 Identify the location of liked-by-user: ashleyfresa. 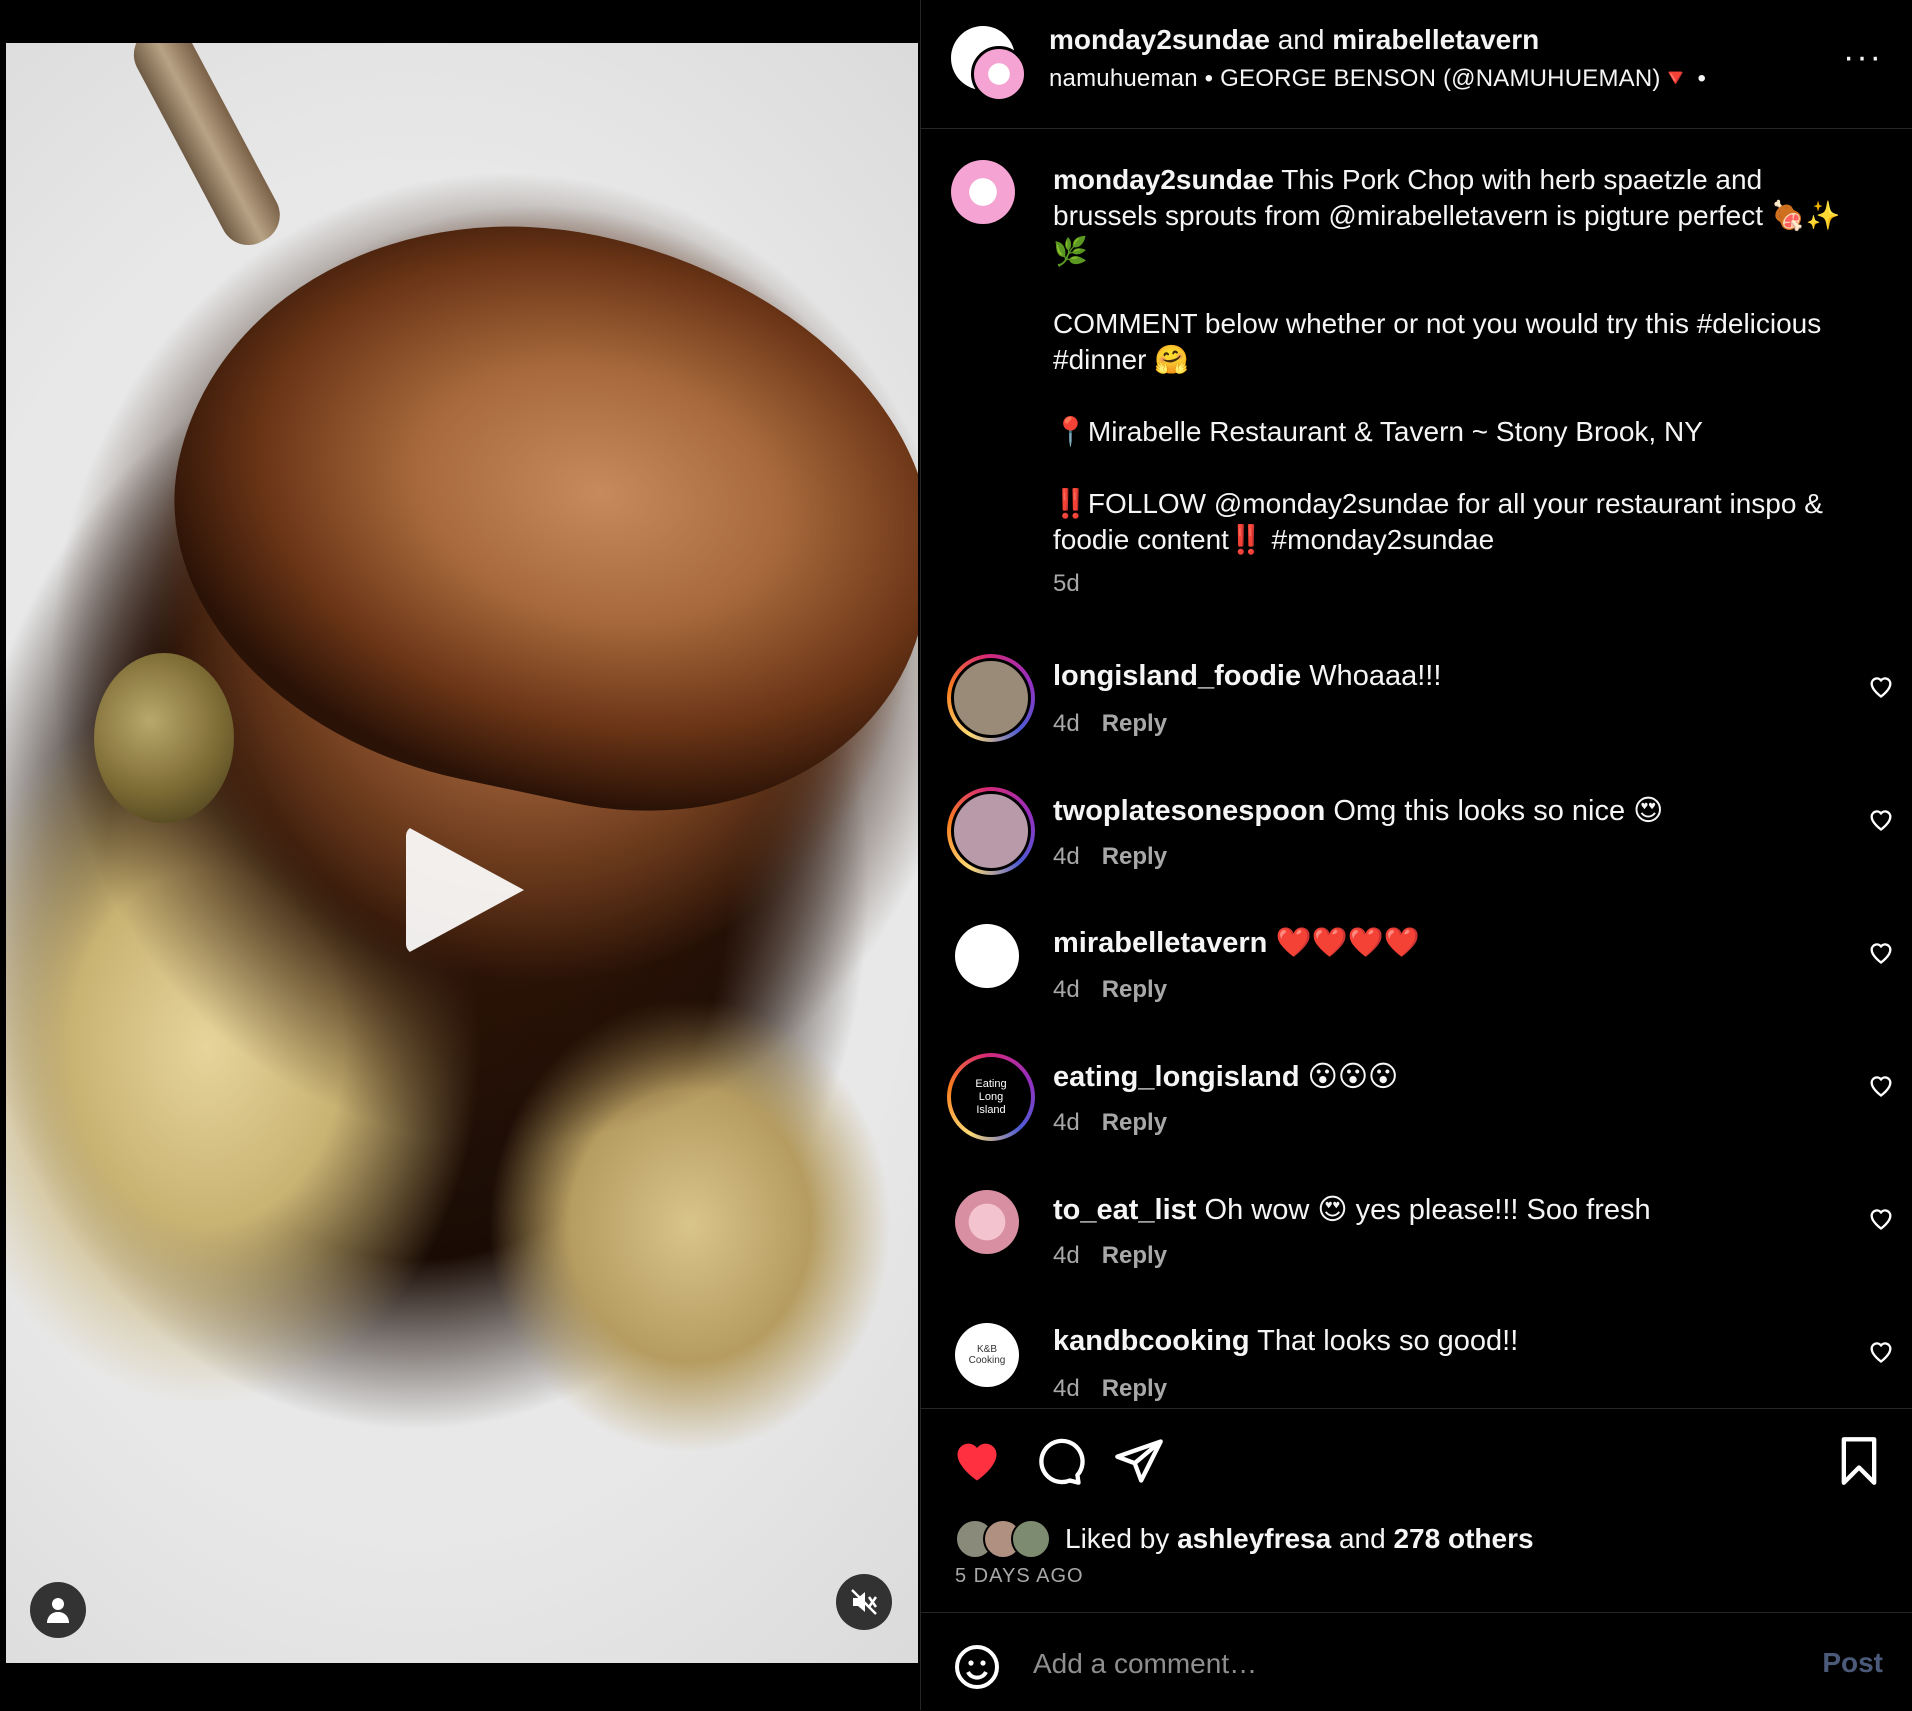
(1254, 1538).